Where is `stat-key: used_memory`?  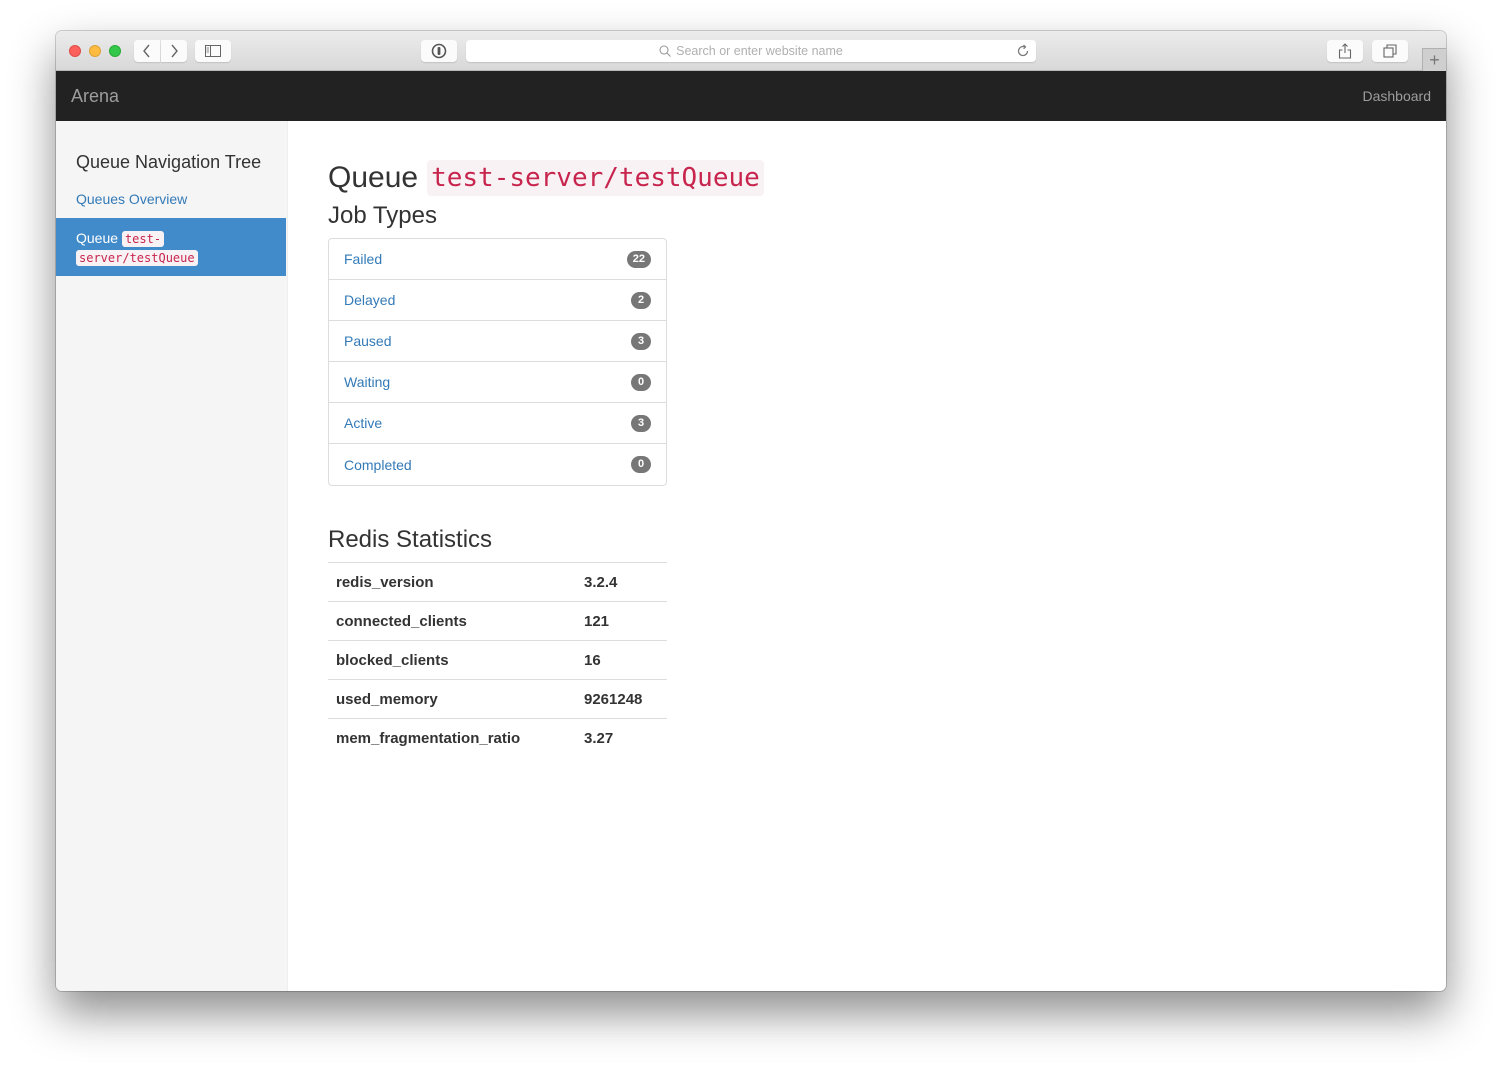
stat-key: used_memory is located at coordinates (452, 699).